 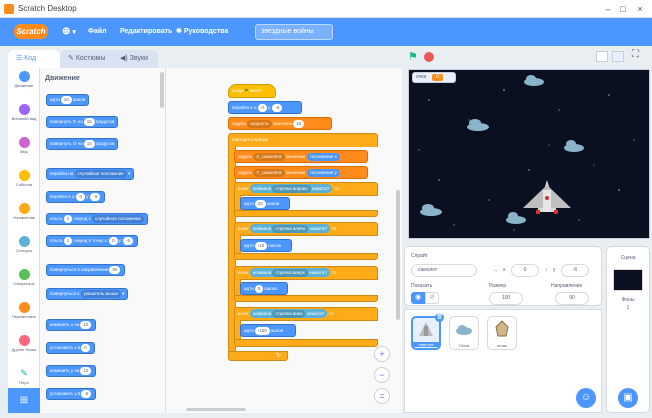 What do you see at coordinates (216, 409) in the screenshot?
I see `script-horizontal-scrollbar` at bounding box center [216, 409].